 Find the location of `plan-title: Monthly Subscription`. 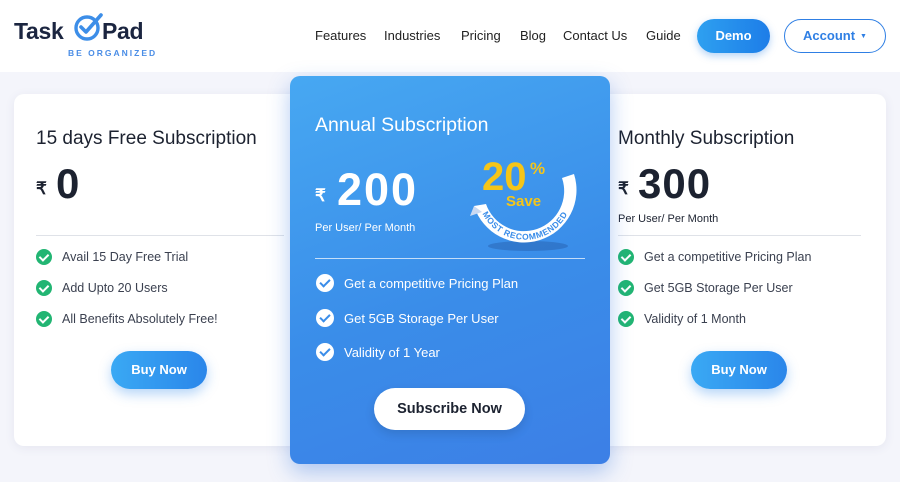

plan-title: Monthly Subscription is located at coordinates (706, 138).